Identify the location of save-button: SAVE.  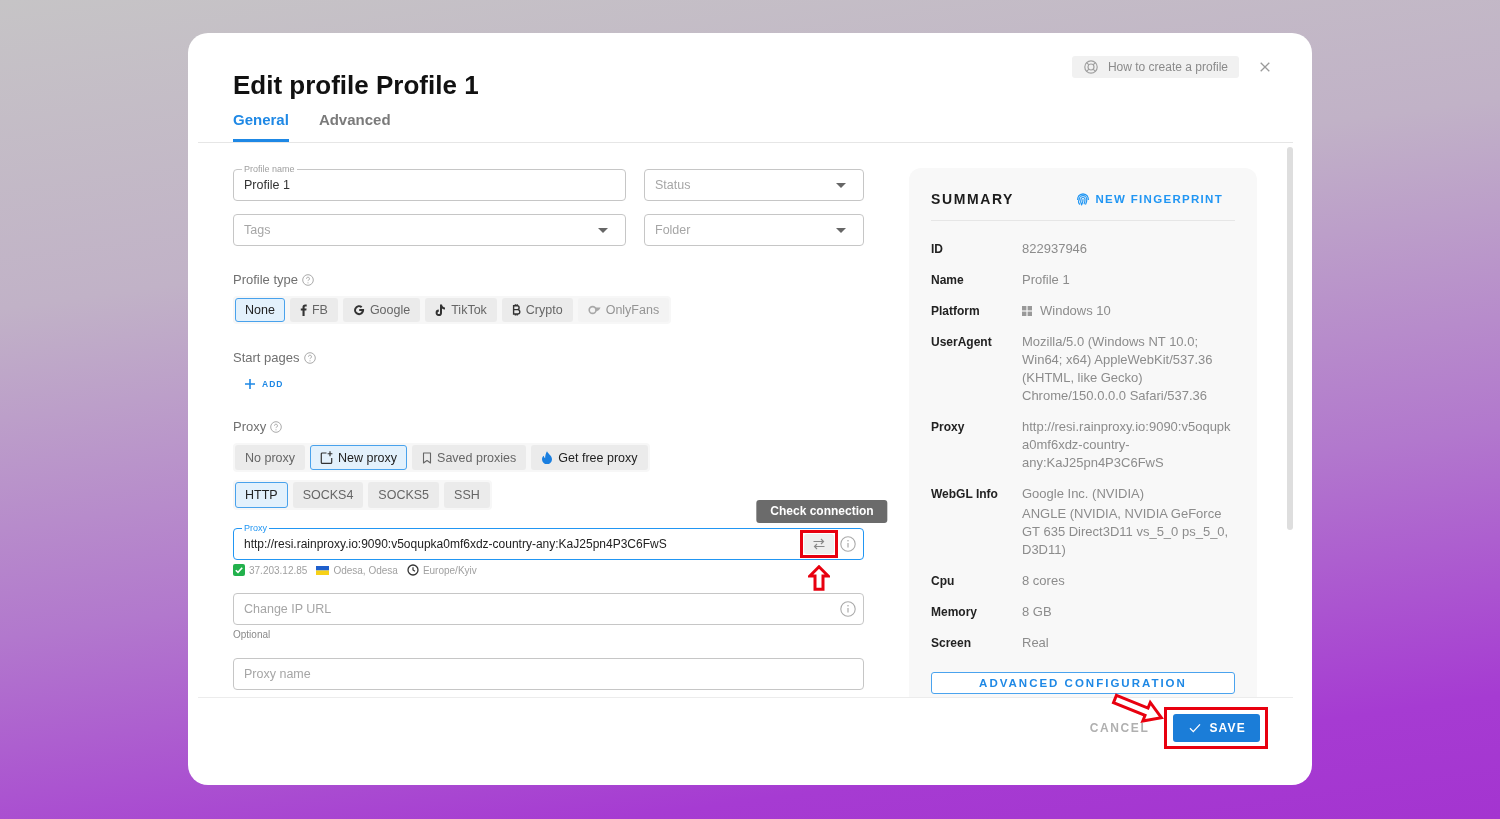
(1216, 728).